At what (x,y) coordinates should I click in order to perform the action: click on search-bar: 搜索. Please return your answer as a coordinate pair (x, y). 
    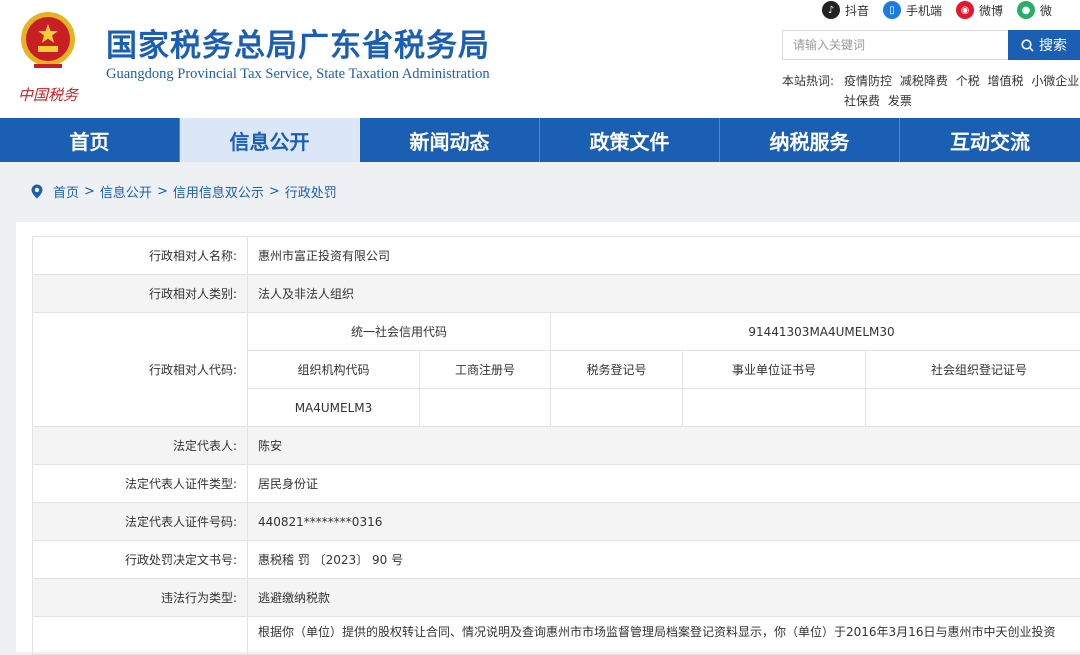
    Looking at the image, I should click on (931, 45).